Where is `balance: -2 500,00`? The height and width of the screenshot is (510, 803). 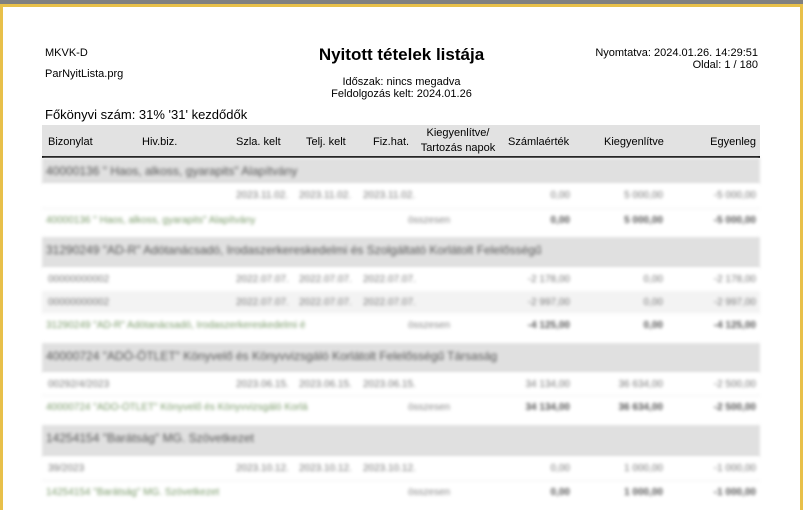
balance: -2 500,00 is located at coordinates (734, 384).